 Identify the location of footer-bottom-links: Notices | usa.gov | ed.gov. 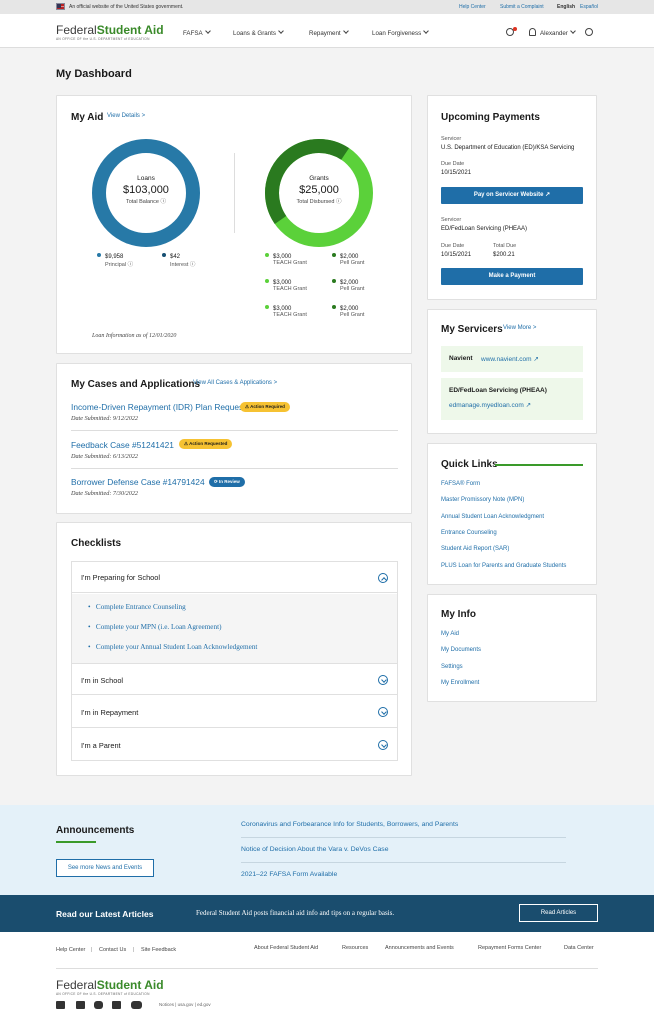
(185, 1004).